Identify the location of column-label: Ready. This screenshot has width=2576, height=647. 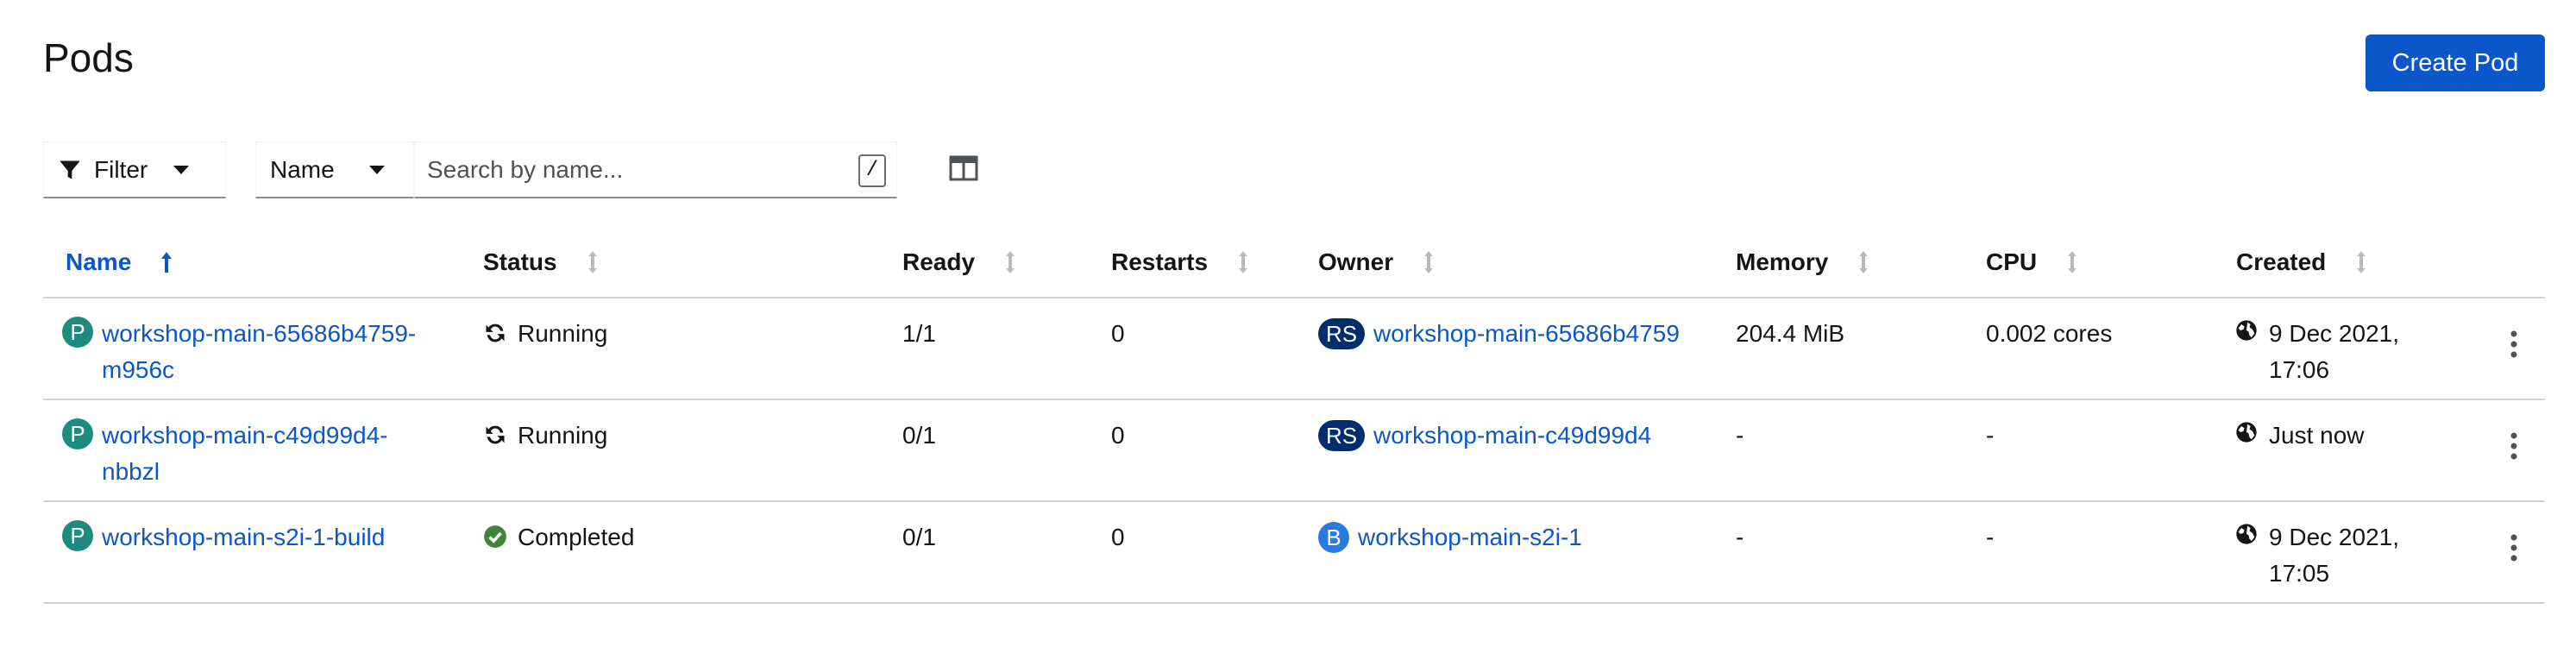
(939, 262).